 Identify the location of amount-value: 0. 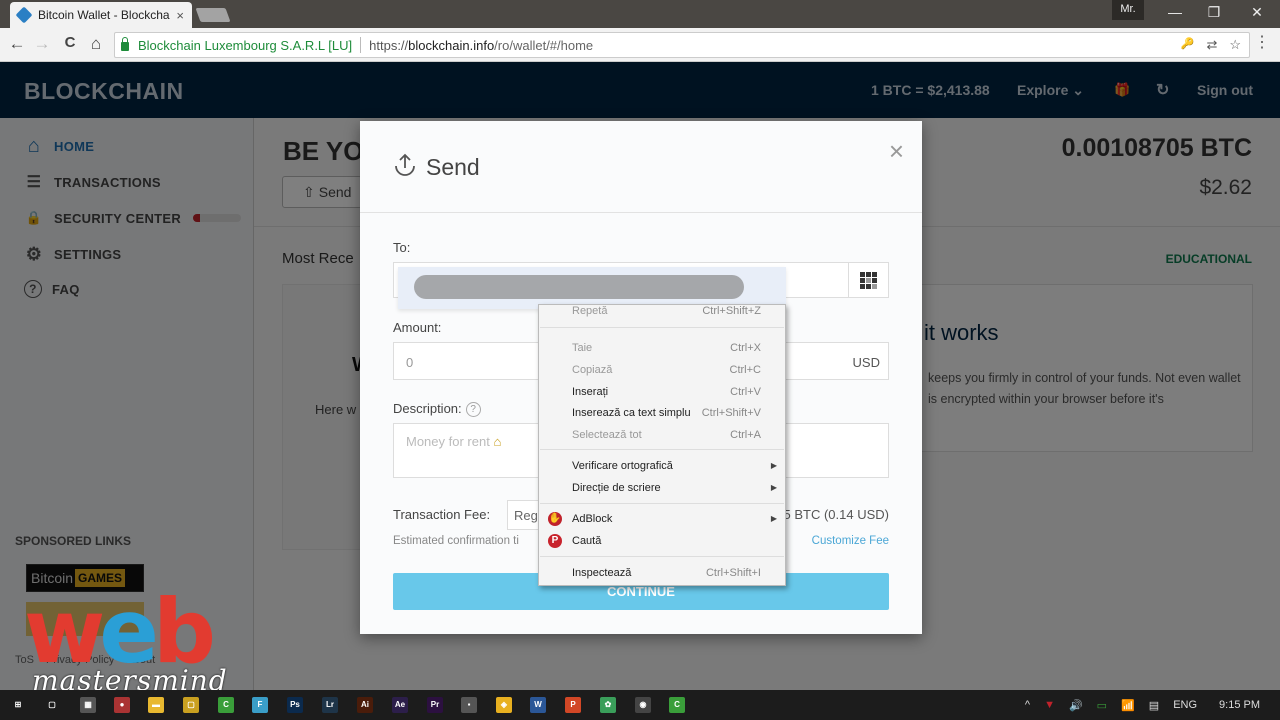
(410, 362).